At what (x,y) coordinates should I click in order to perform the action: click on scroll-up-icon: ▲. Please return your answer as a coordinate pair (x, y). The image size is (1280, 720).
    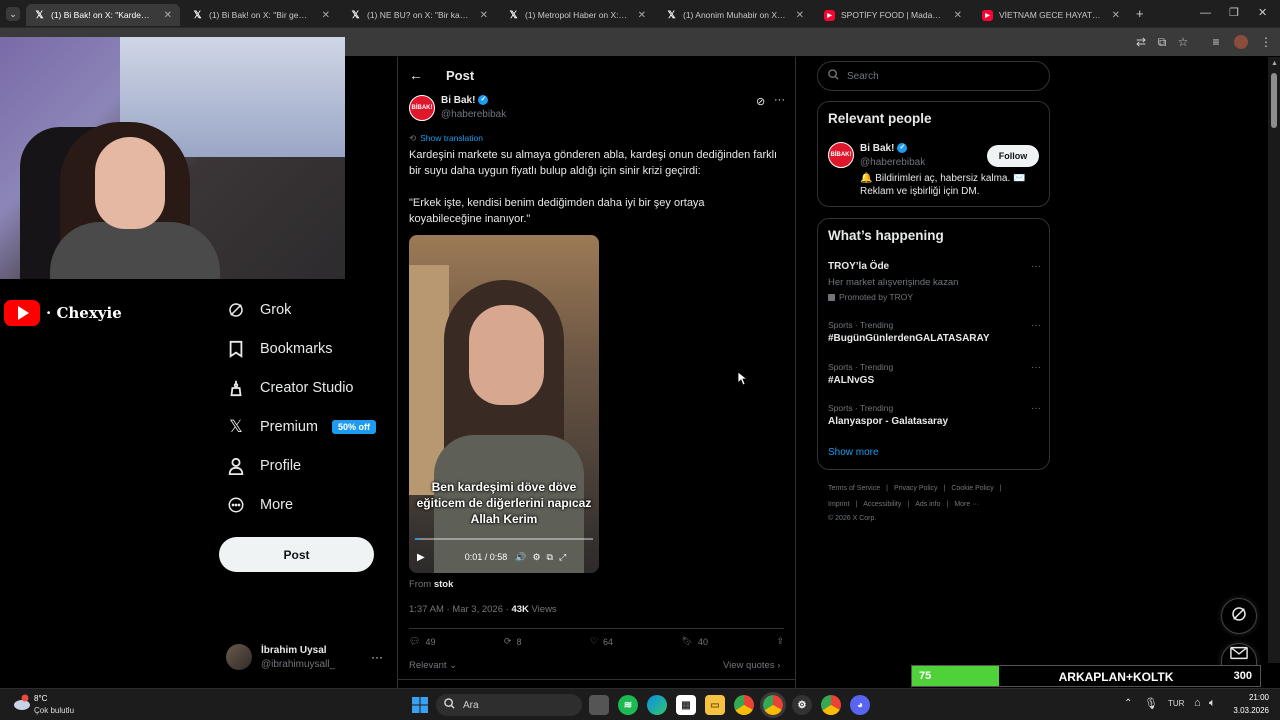
    Looking at the image, I should click on (1274, 63).